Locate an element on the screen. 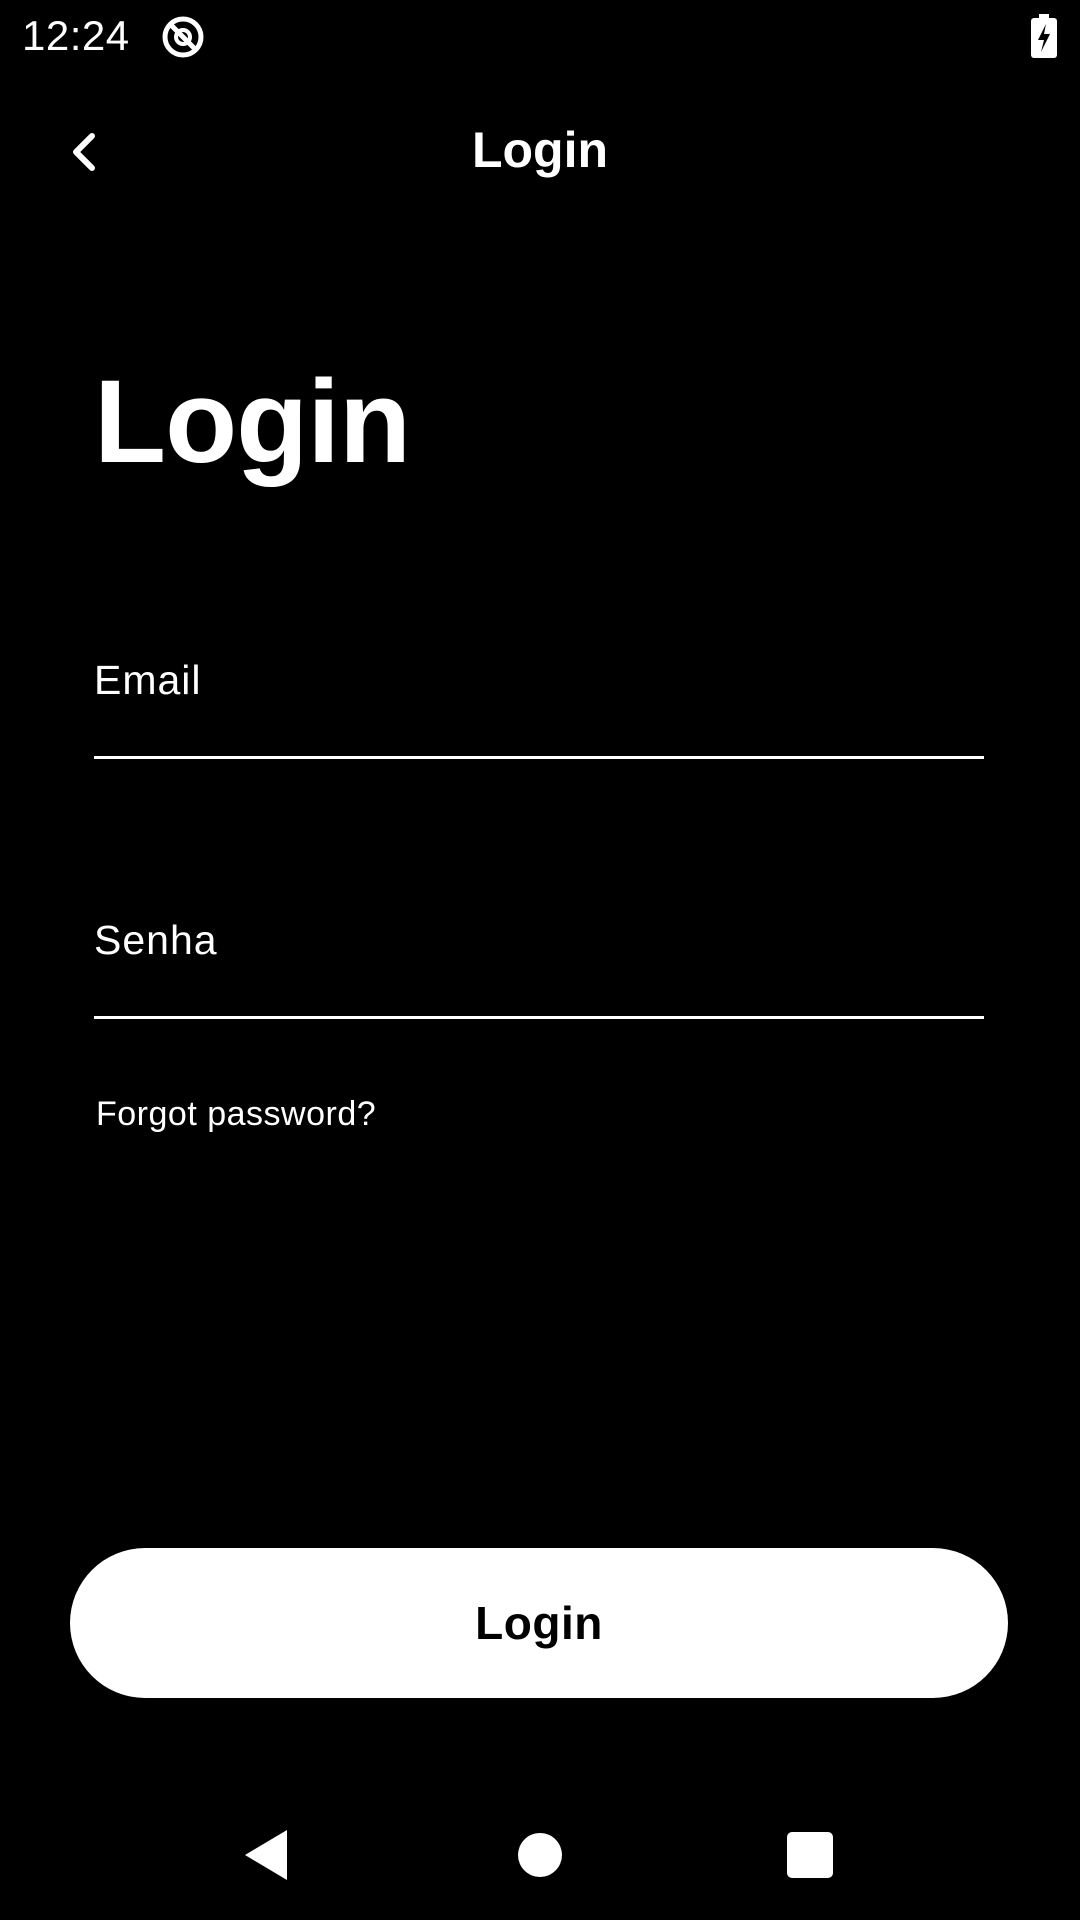 The width and height of the screenshot is (1080, 1920). square-recents-icon is located at coordinates (810, 1857).